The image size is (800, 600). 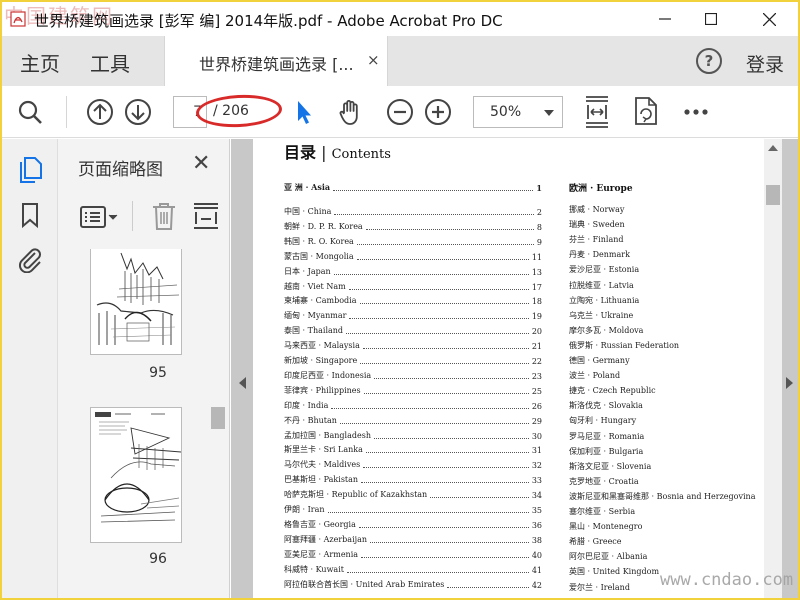 I want to click on toc-entry-text: 斯洛文尼亚 · Slovenia, so click(x=610, y=466).